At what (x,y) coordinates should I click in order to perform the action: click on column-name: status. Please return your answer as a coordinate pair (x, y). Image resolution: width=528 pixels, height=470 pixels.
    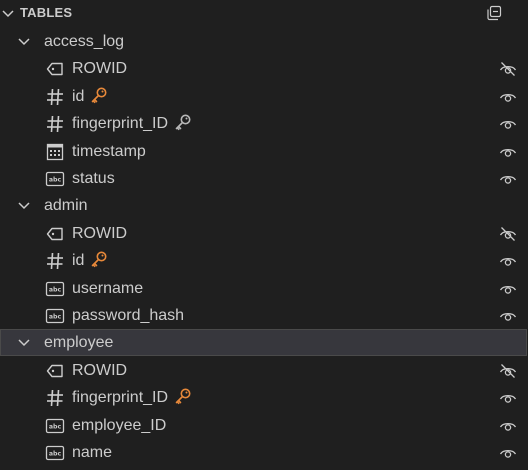
    Looking at the image, I should click on (93, 178).